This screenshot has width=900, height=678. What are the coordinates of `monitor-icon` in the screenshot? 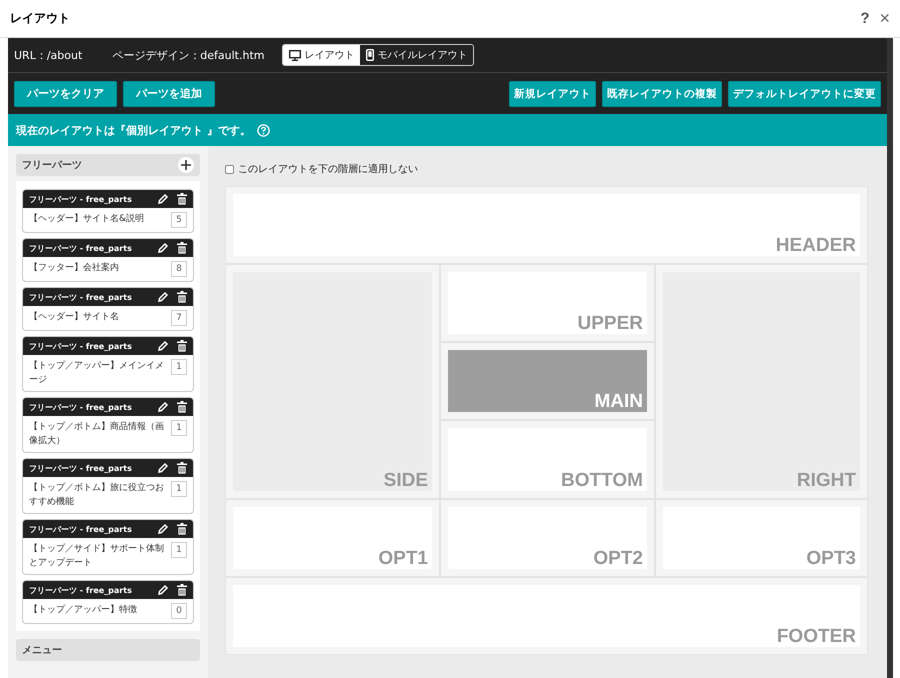 It's located at (295, 55).